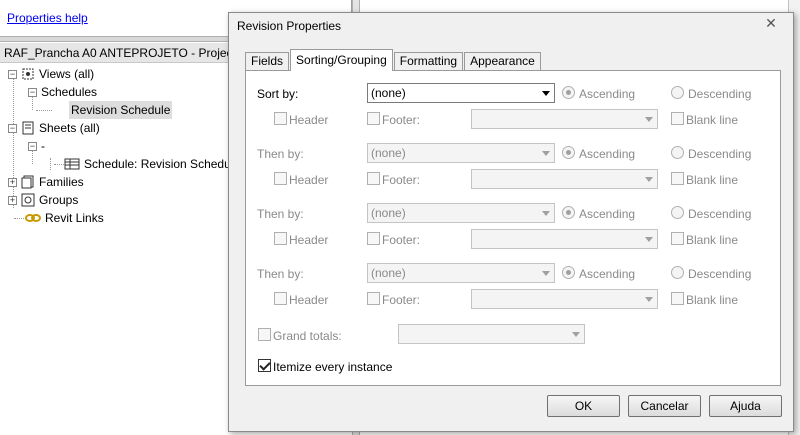  I want to click on groups-icon, so click(28, 200).